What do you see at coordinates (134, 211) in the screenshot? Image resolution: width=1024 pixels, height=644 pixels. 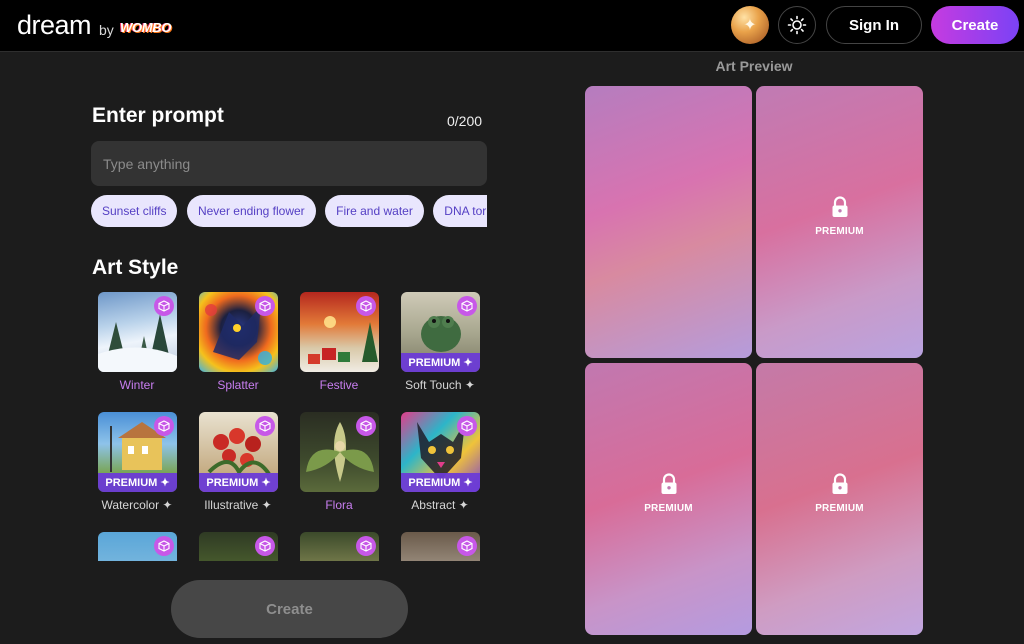 I see `suggestion-chip: Sunset cliffs` at bounding box center [134, 211].